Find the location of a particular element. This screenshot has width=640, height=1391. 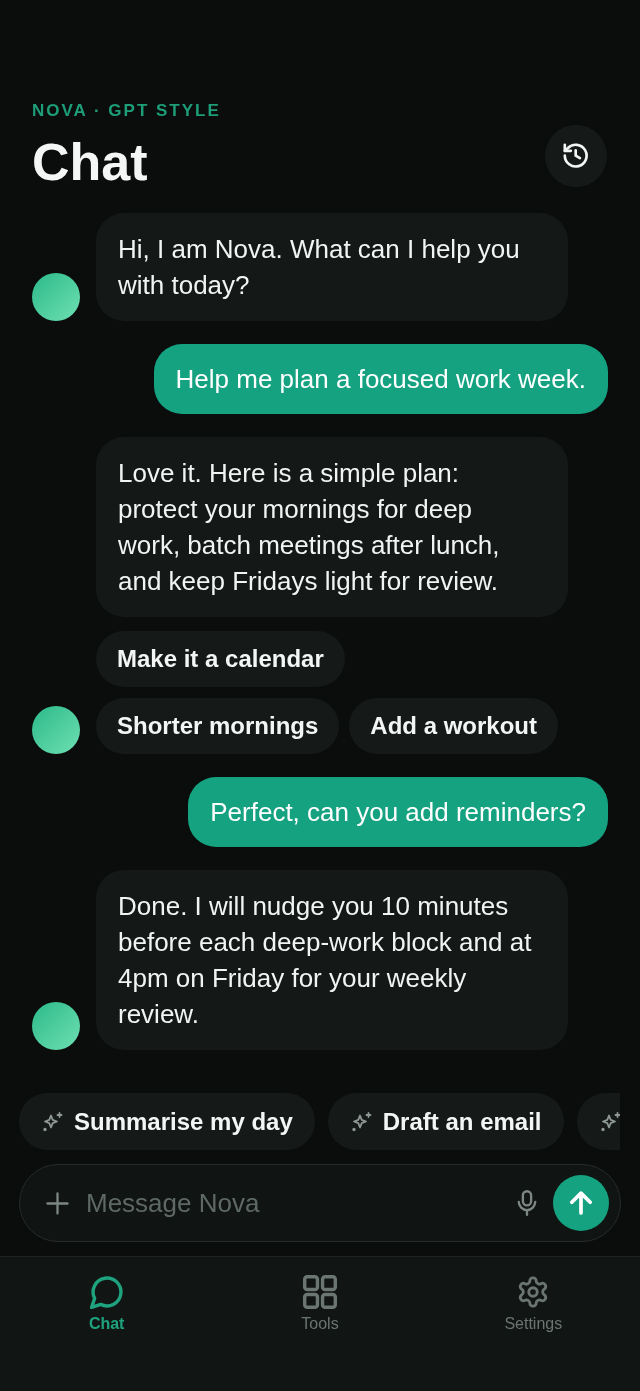

microphone-icon is located at coordinates (527, 1203).